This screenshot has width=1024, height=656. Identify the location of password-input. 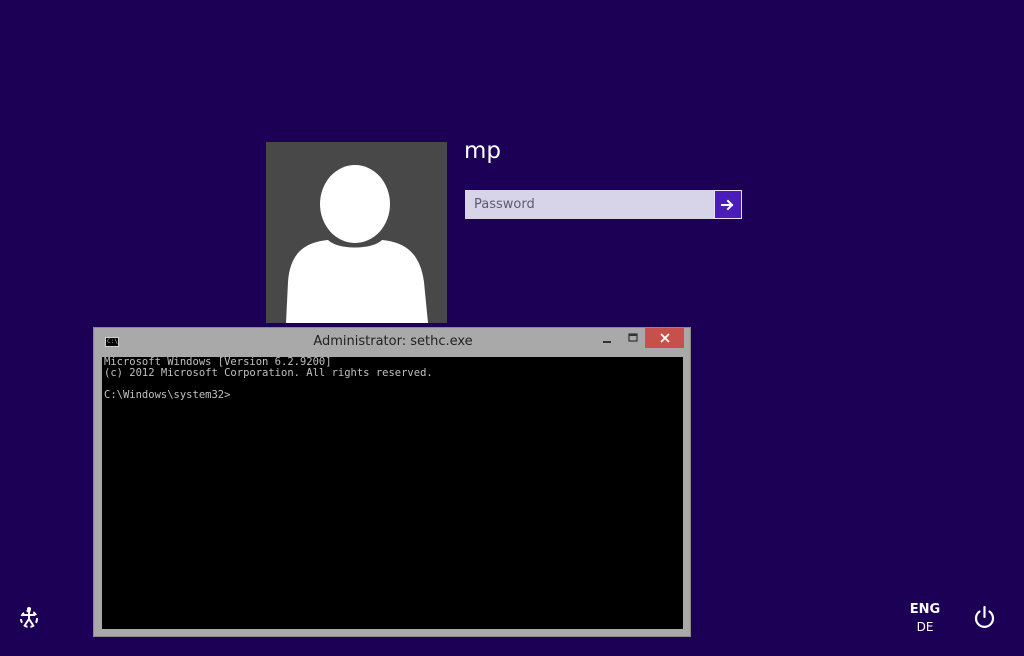
(589, 204).